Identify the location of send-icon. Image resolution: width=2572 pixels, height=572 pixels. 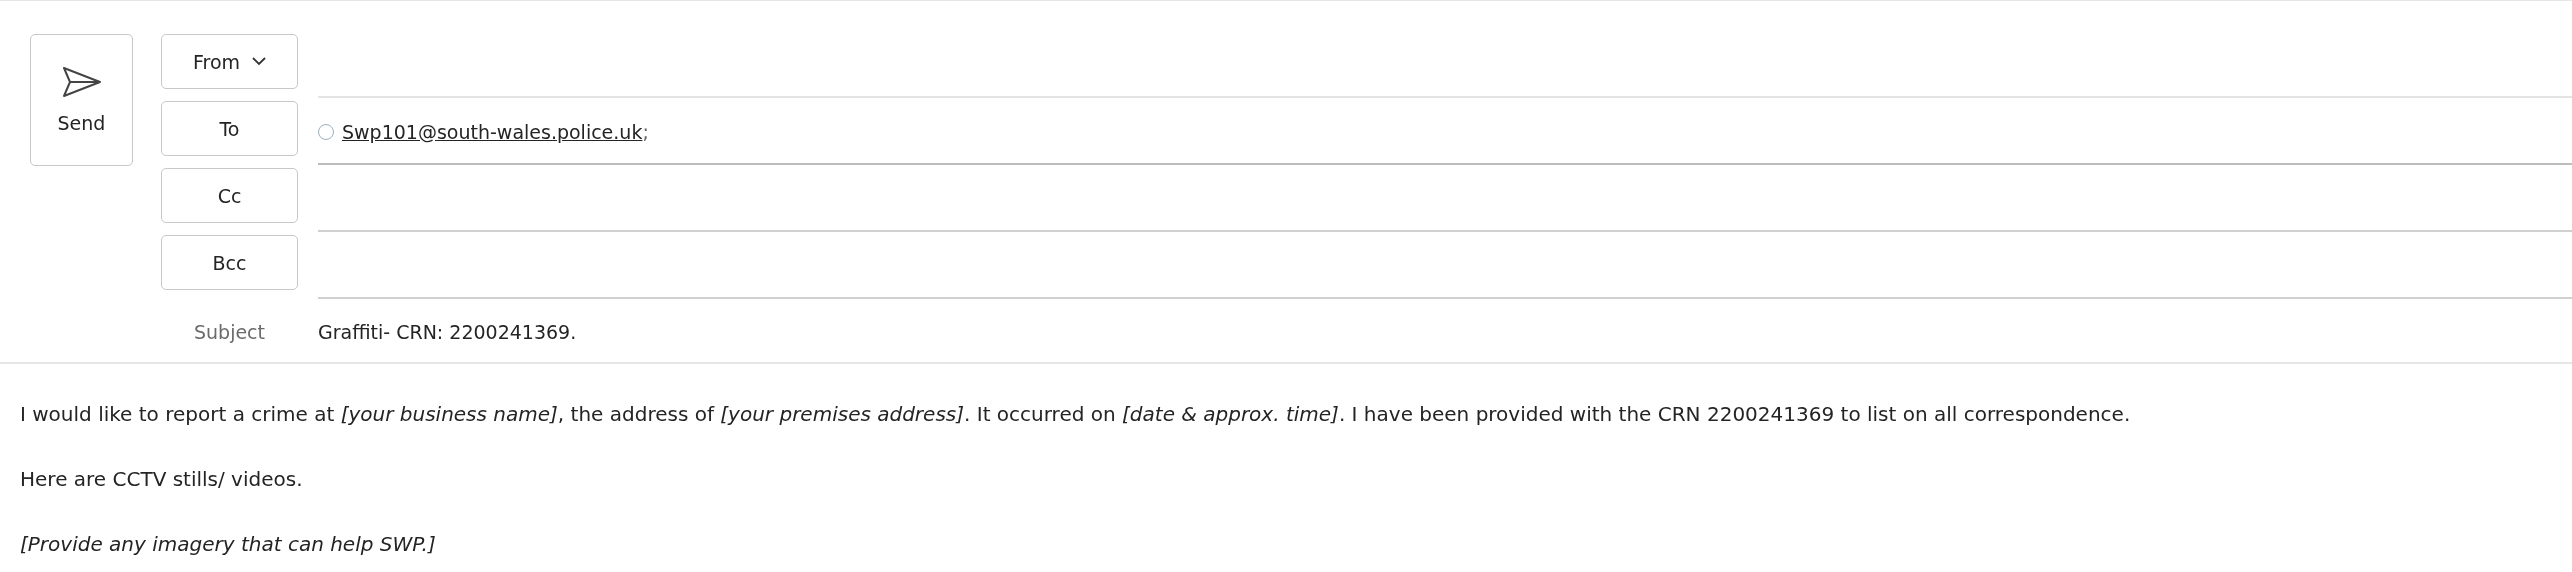
(81, 82).